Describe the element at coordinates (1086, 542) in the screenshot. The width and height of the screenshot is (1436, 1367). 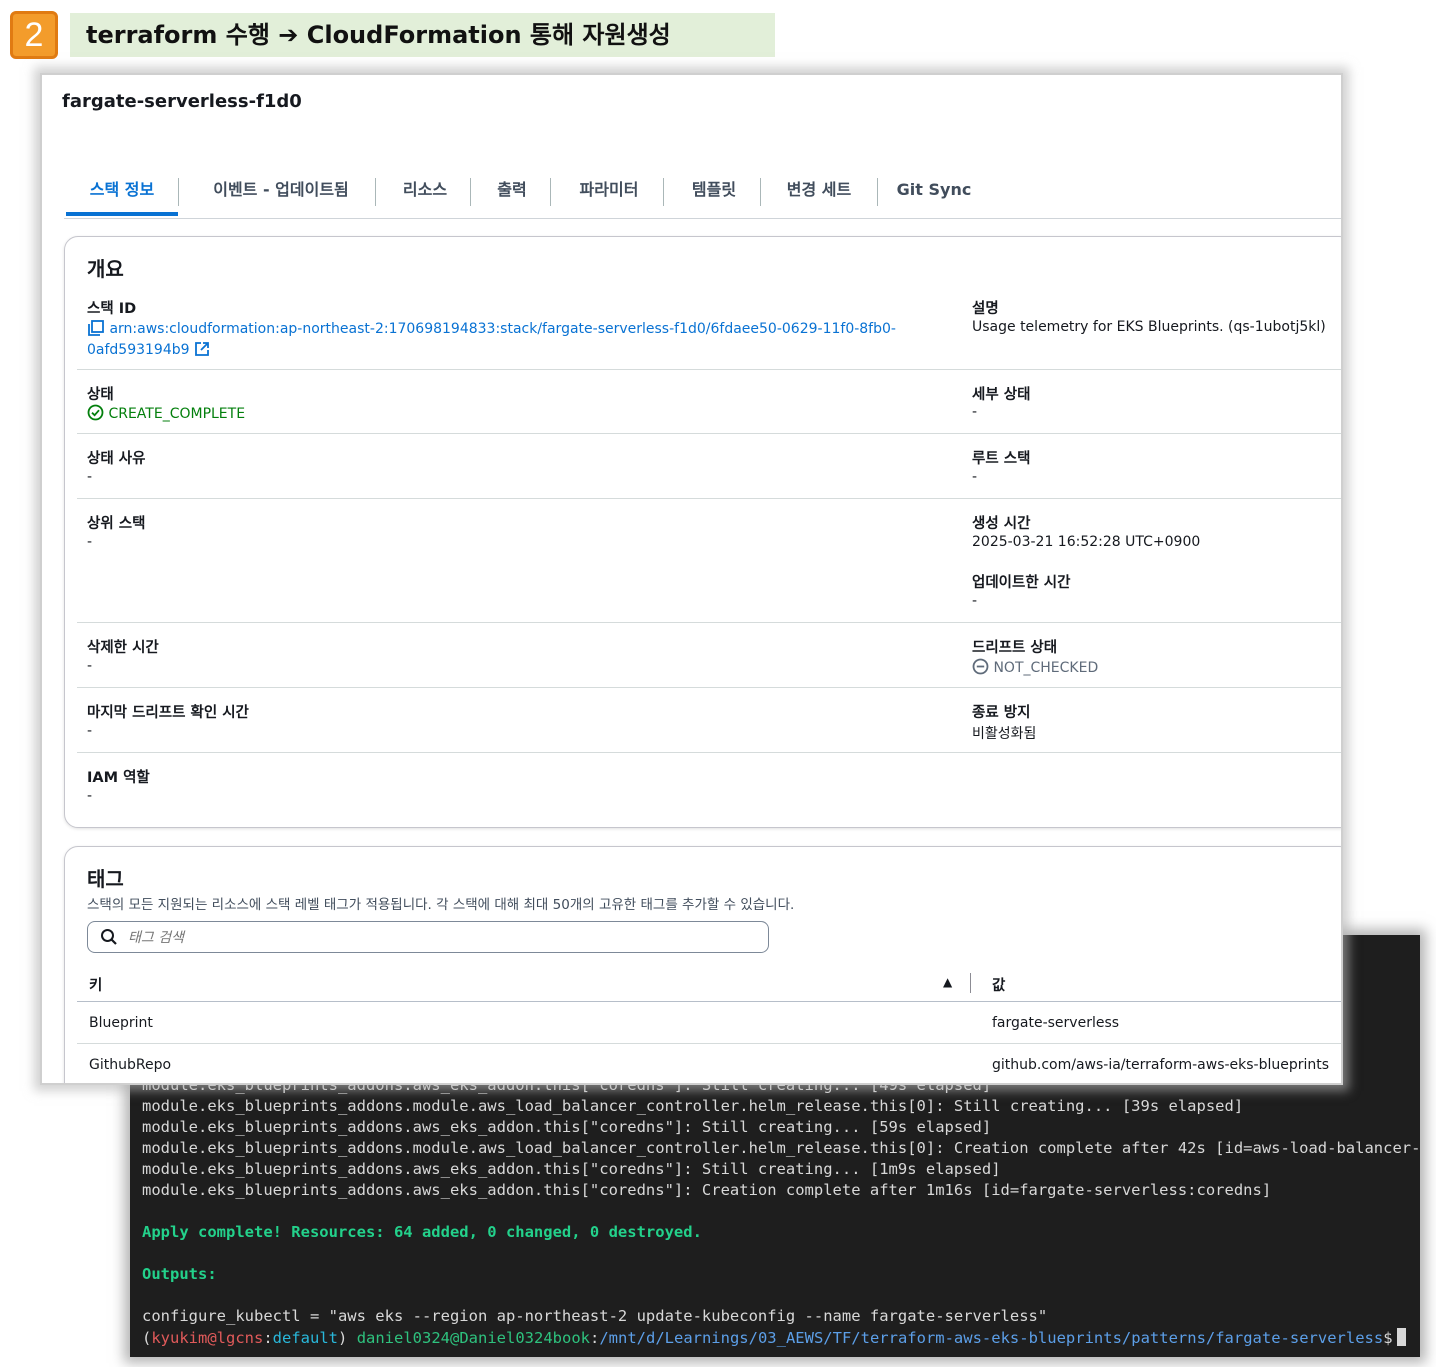
I see `created-time-value: 2025-03-21 16:52:28 UTC+0900` at that location.